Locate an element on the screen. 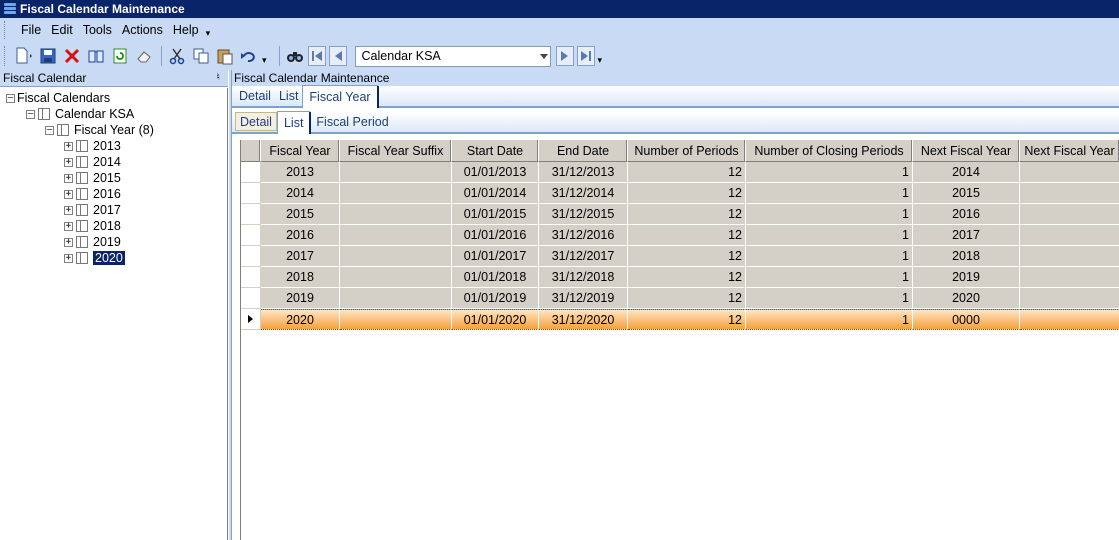 This screenshot has height=540, width=1119. menu-grip is located at coordinates (7, 30).